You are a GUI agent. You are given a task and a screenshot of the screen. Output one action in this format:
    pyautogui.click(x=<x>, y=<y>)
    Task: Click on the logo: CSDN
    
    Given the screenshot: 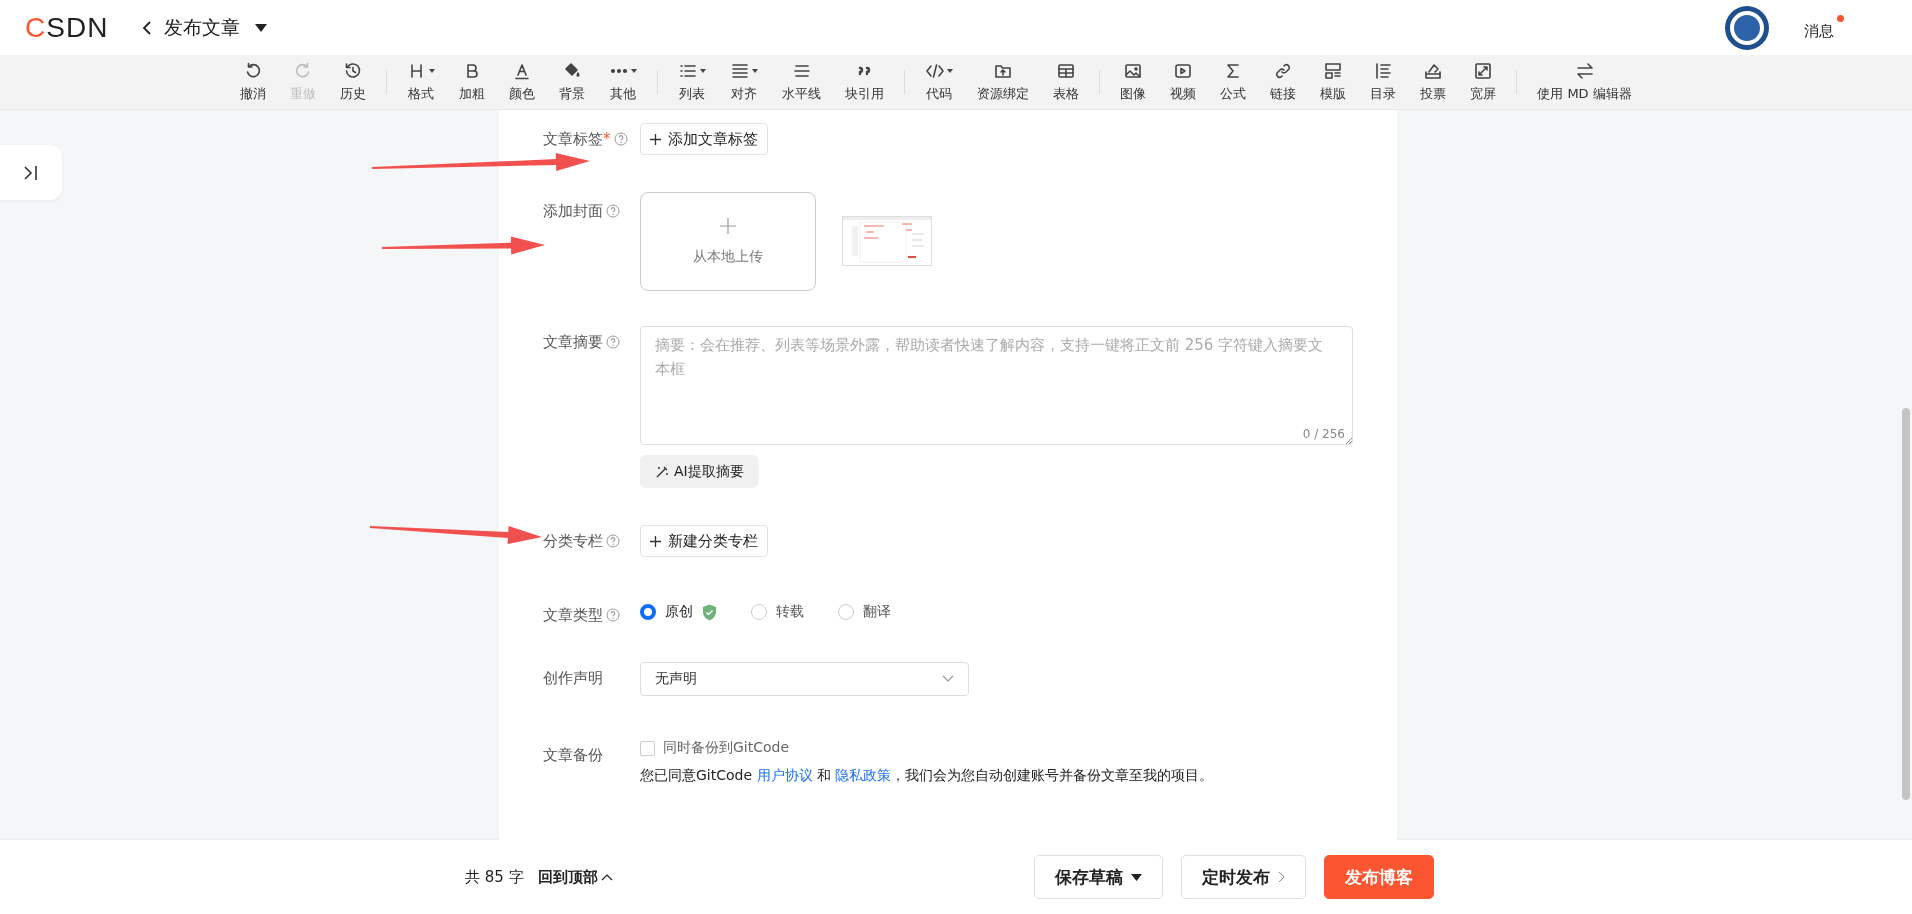 What is the action you would take?
    pyautogui.click(x=67, y=27)
    